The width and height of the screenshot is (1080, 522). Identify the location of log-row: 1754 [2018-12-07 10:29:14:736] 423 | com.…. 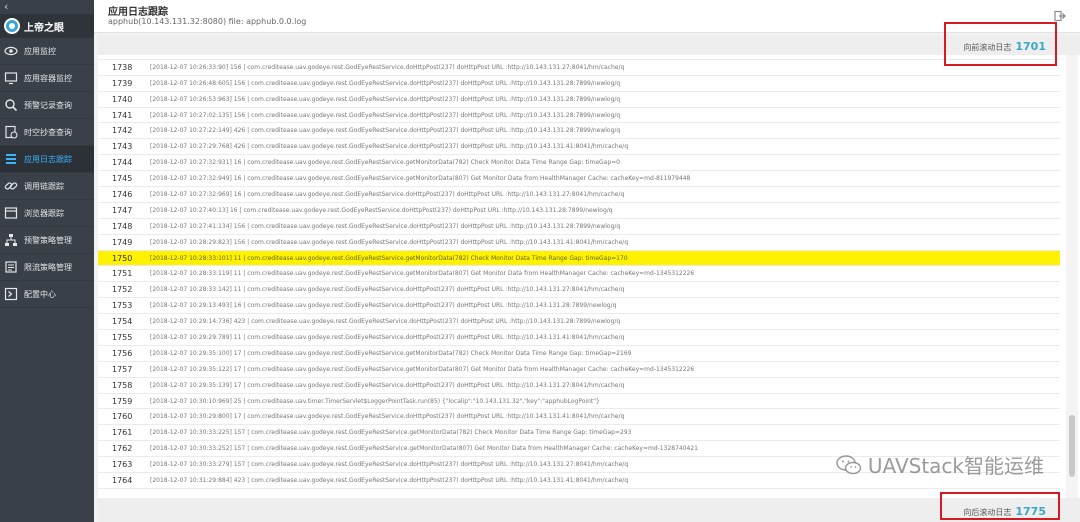
(579, 322).